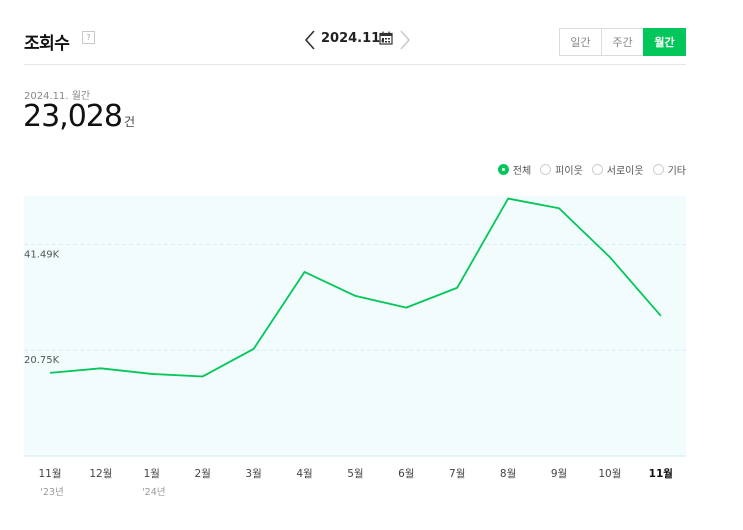 The height and width of the screenshot is (530, 743). Describe the element at coordinates (664, 42) in the screenshot. I see `monthly-tab: 월간` at that location.